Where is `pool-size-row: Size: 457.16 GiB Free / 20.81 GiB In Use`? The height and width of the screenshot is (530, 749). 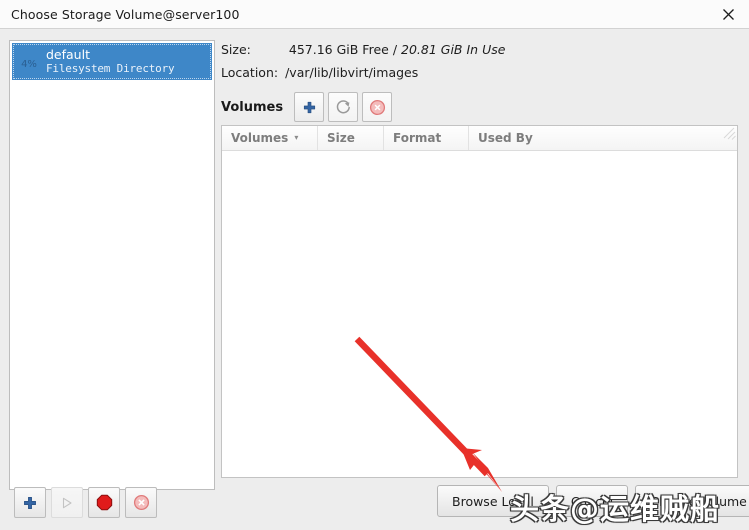
pool-size-row: Size: 457.16 GiB Free / 20.81 GiB In Use is located at coordinates (363, 49).